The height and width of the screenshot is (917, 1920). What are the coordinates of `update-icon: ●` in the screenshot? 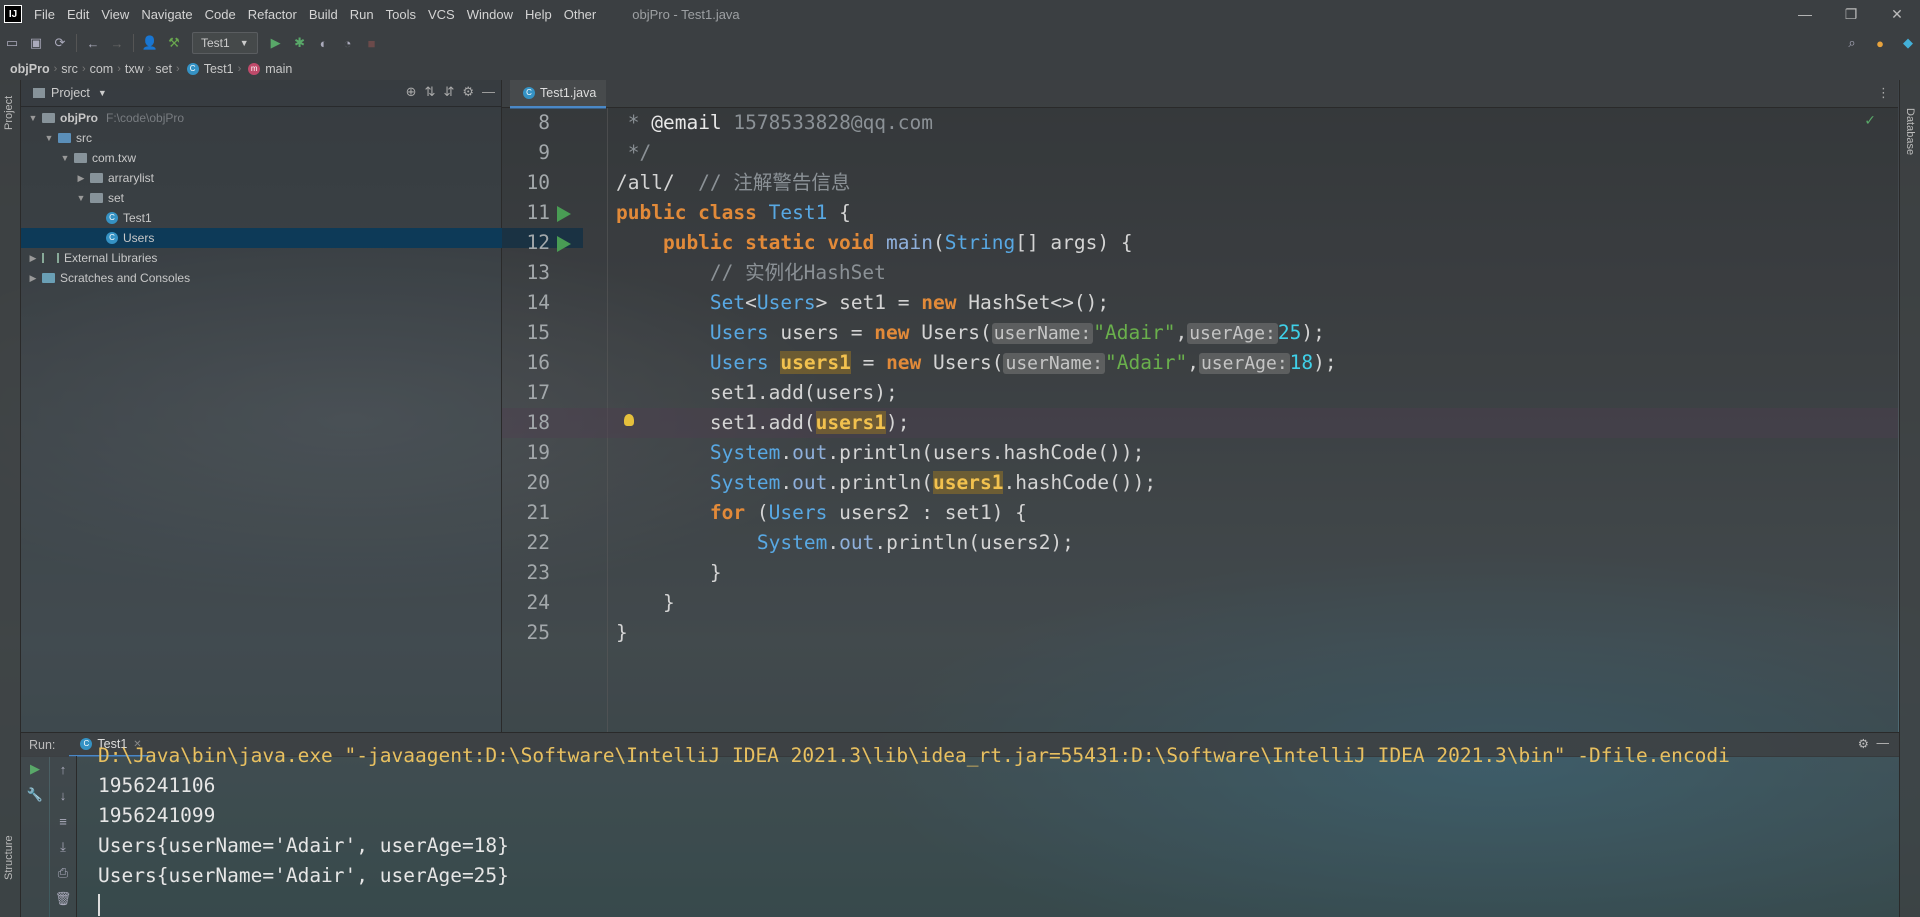 It's located at (1880, 43).